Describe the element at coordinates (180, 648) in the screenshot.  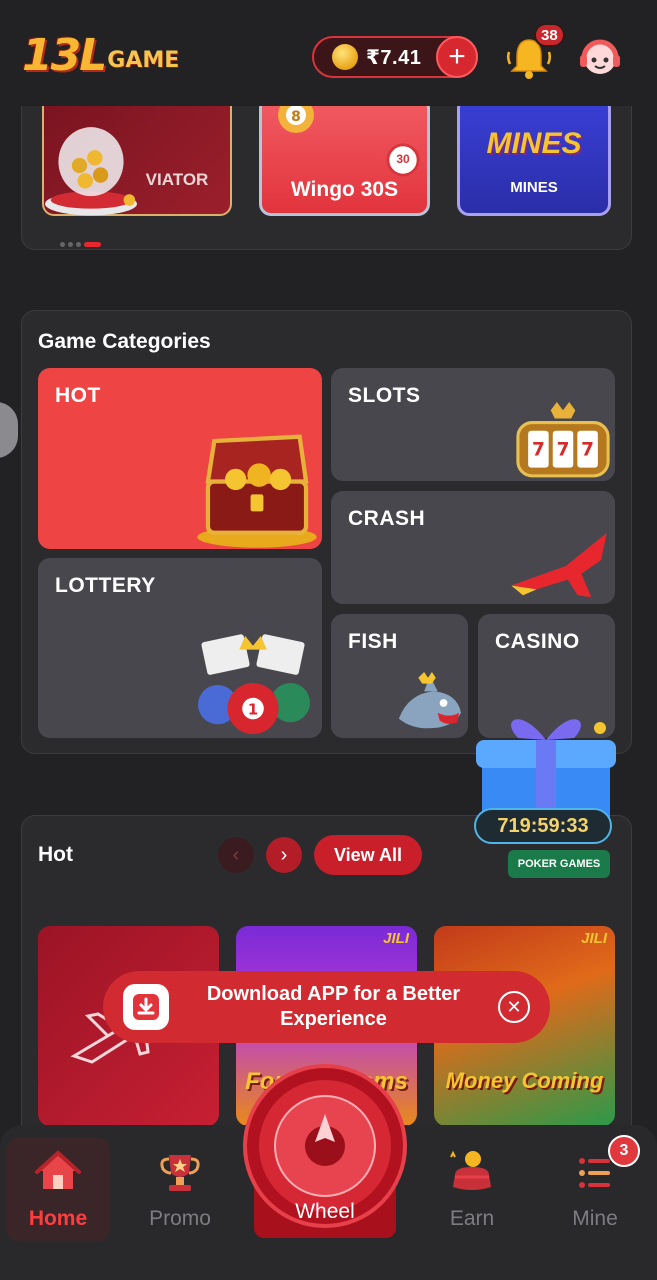
I see `category-lottery: LOTTERY 1` at that location.